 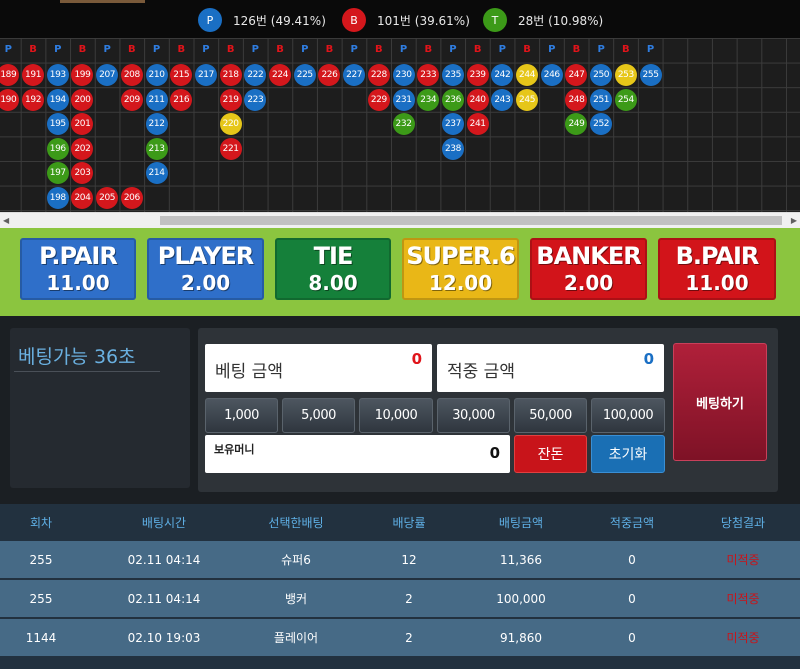 I want to click on cell-odds: 12, so click(x=409, y=559).